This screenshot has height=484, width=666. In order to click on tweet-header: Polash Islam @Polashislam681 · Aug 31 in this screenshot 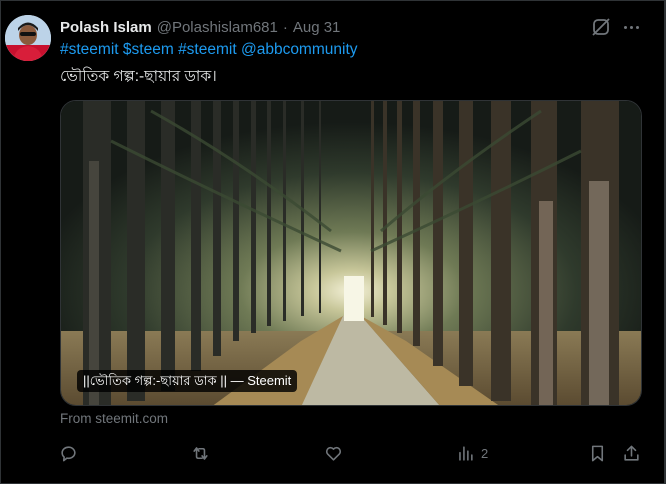, I will do `click(200, 27)`.